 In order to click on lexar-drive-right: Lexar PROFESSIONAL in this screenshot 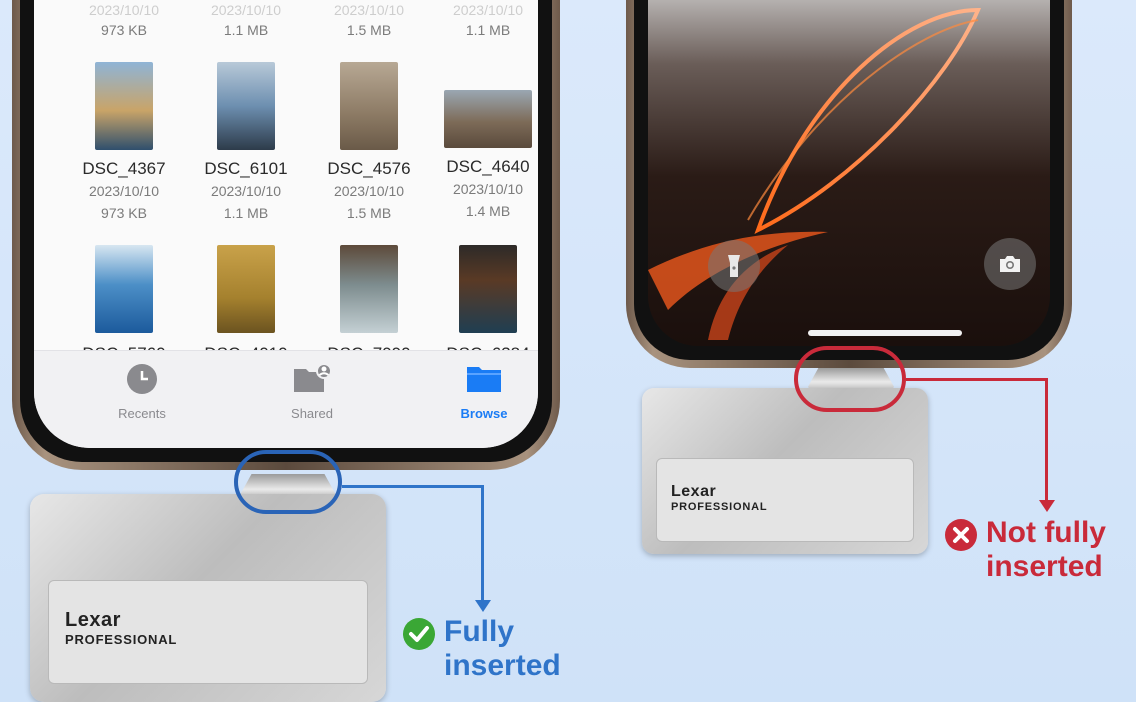, I will do `click(785, 471)`.